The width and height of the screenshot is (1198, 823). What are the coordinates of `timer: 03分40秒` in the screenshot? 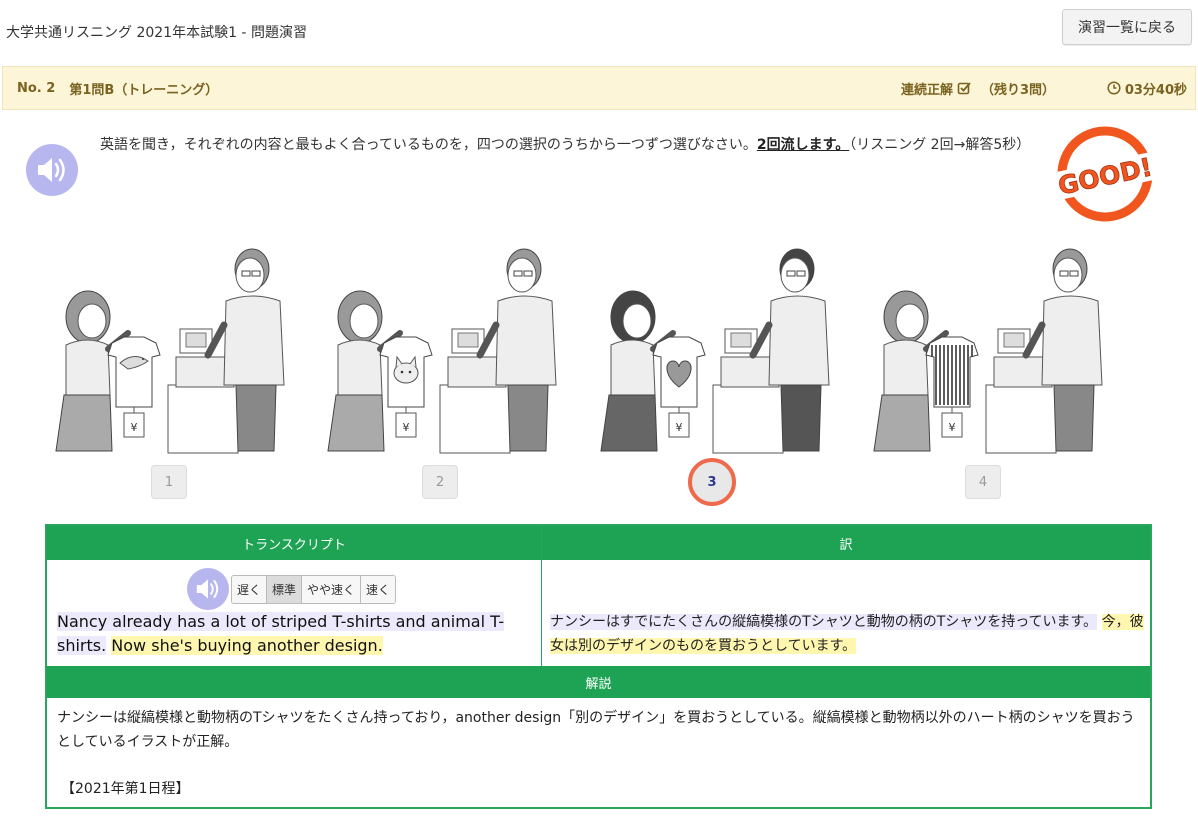 It's located at (1147, 88).